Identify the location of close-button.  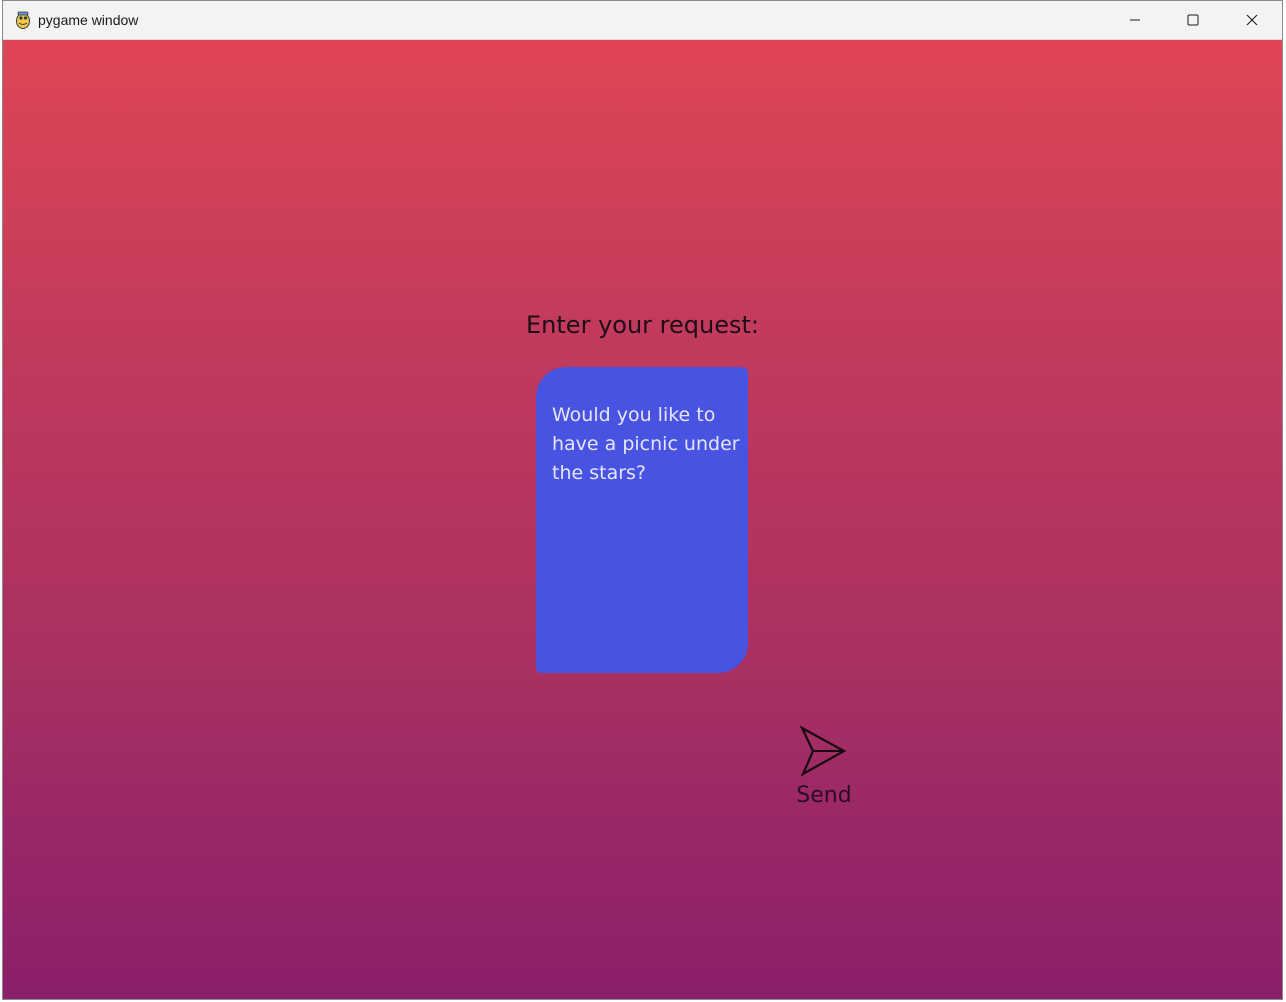
(1252, 20).